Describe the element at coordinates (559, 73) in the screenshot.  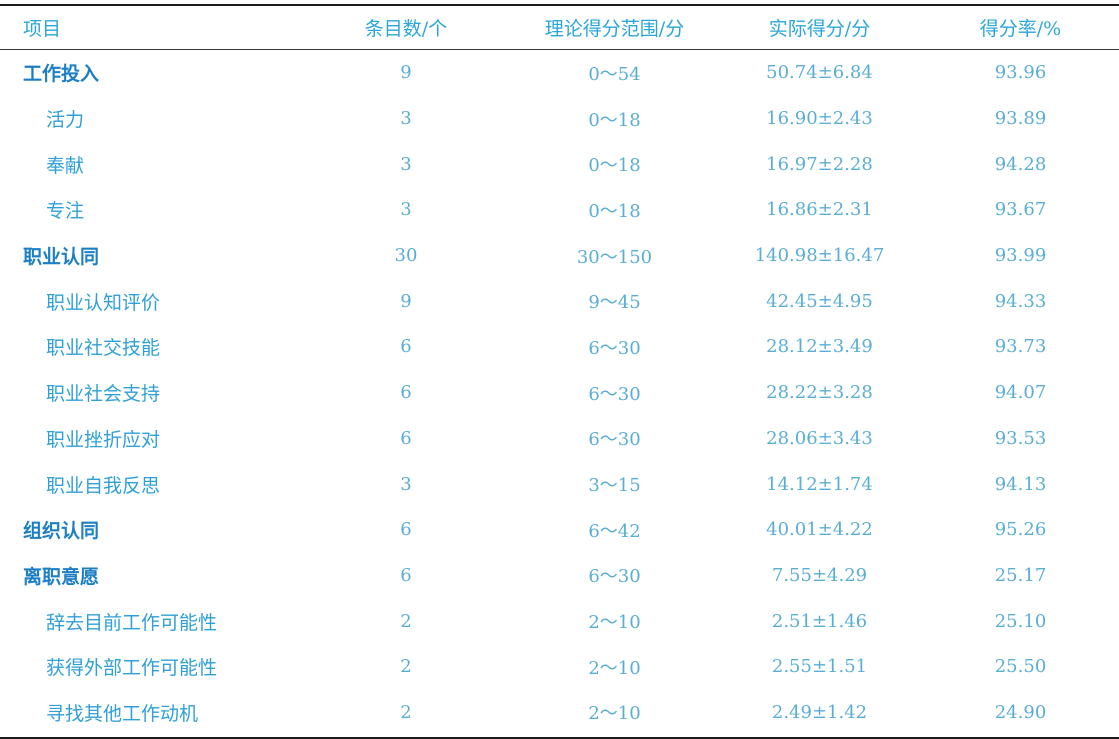
I see `table-row-group: 工作投入 9 0～54 50.74±6.84 93.96` at that location.